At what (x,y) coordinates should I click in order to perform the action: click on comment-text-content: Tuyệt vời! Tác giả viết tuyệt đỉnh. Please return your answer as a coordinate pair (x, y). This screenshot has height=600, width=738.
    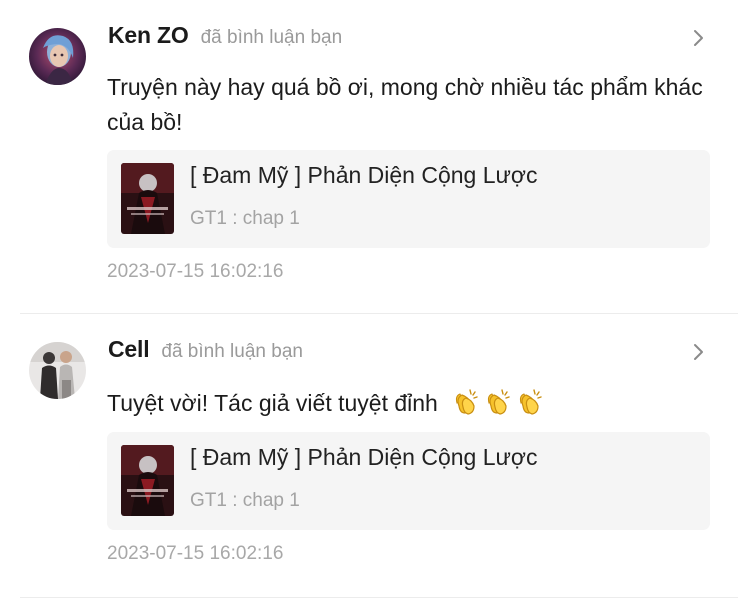
    Looking at the image, I should click on (272, 403).